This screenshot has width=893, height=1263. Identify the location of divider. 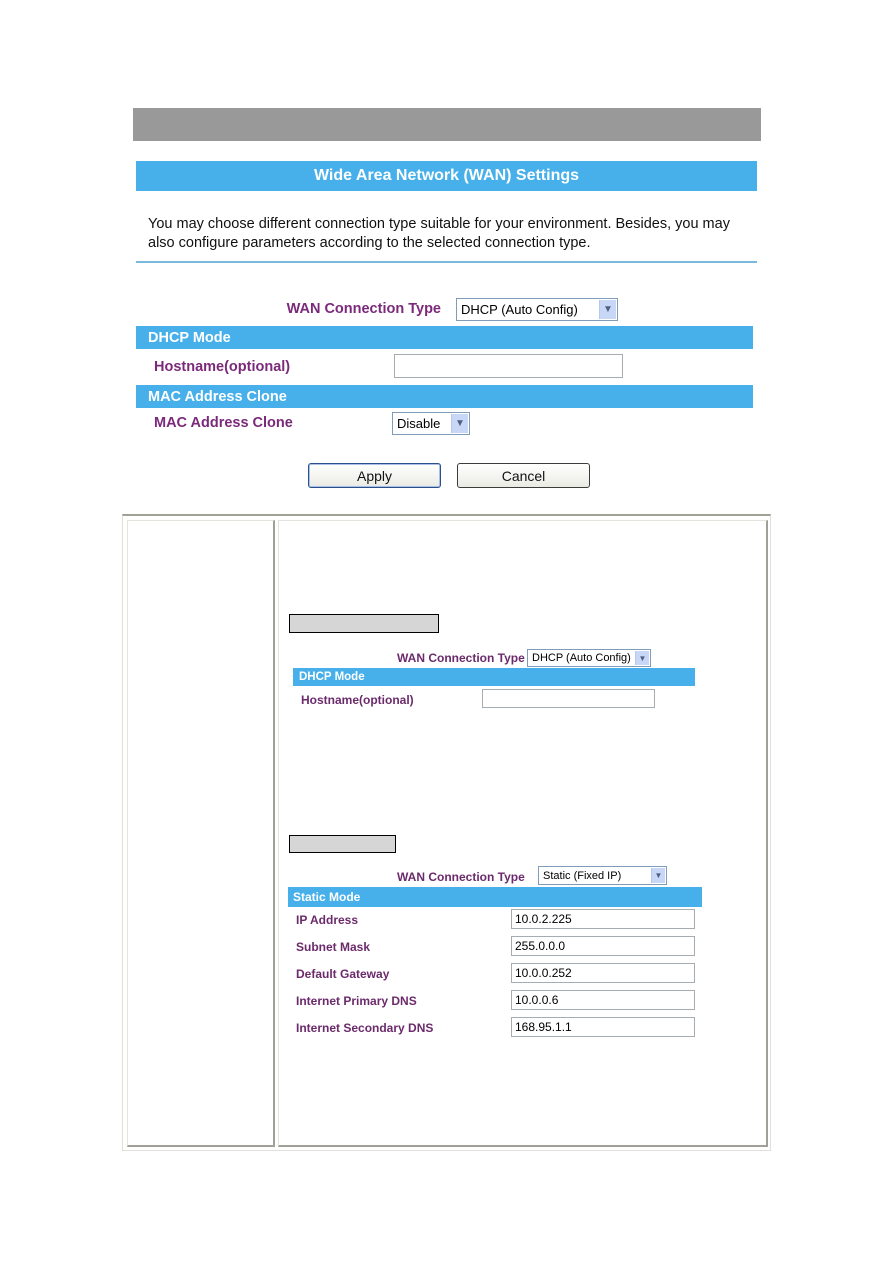
(446, 262).